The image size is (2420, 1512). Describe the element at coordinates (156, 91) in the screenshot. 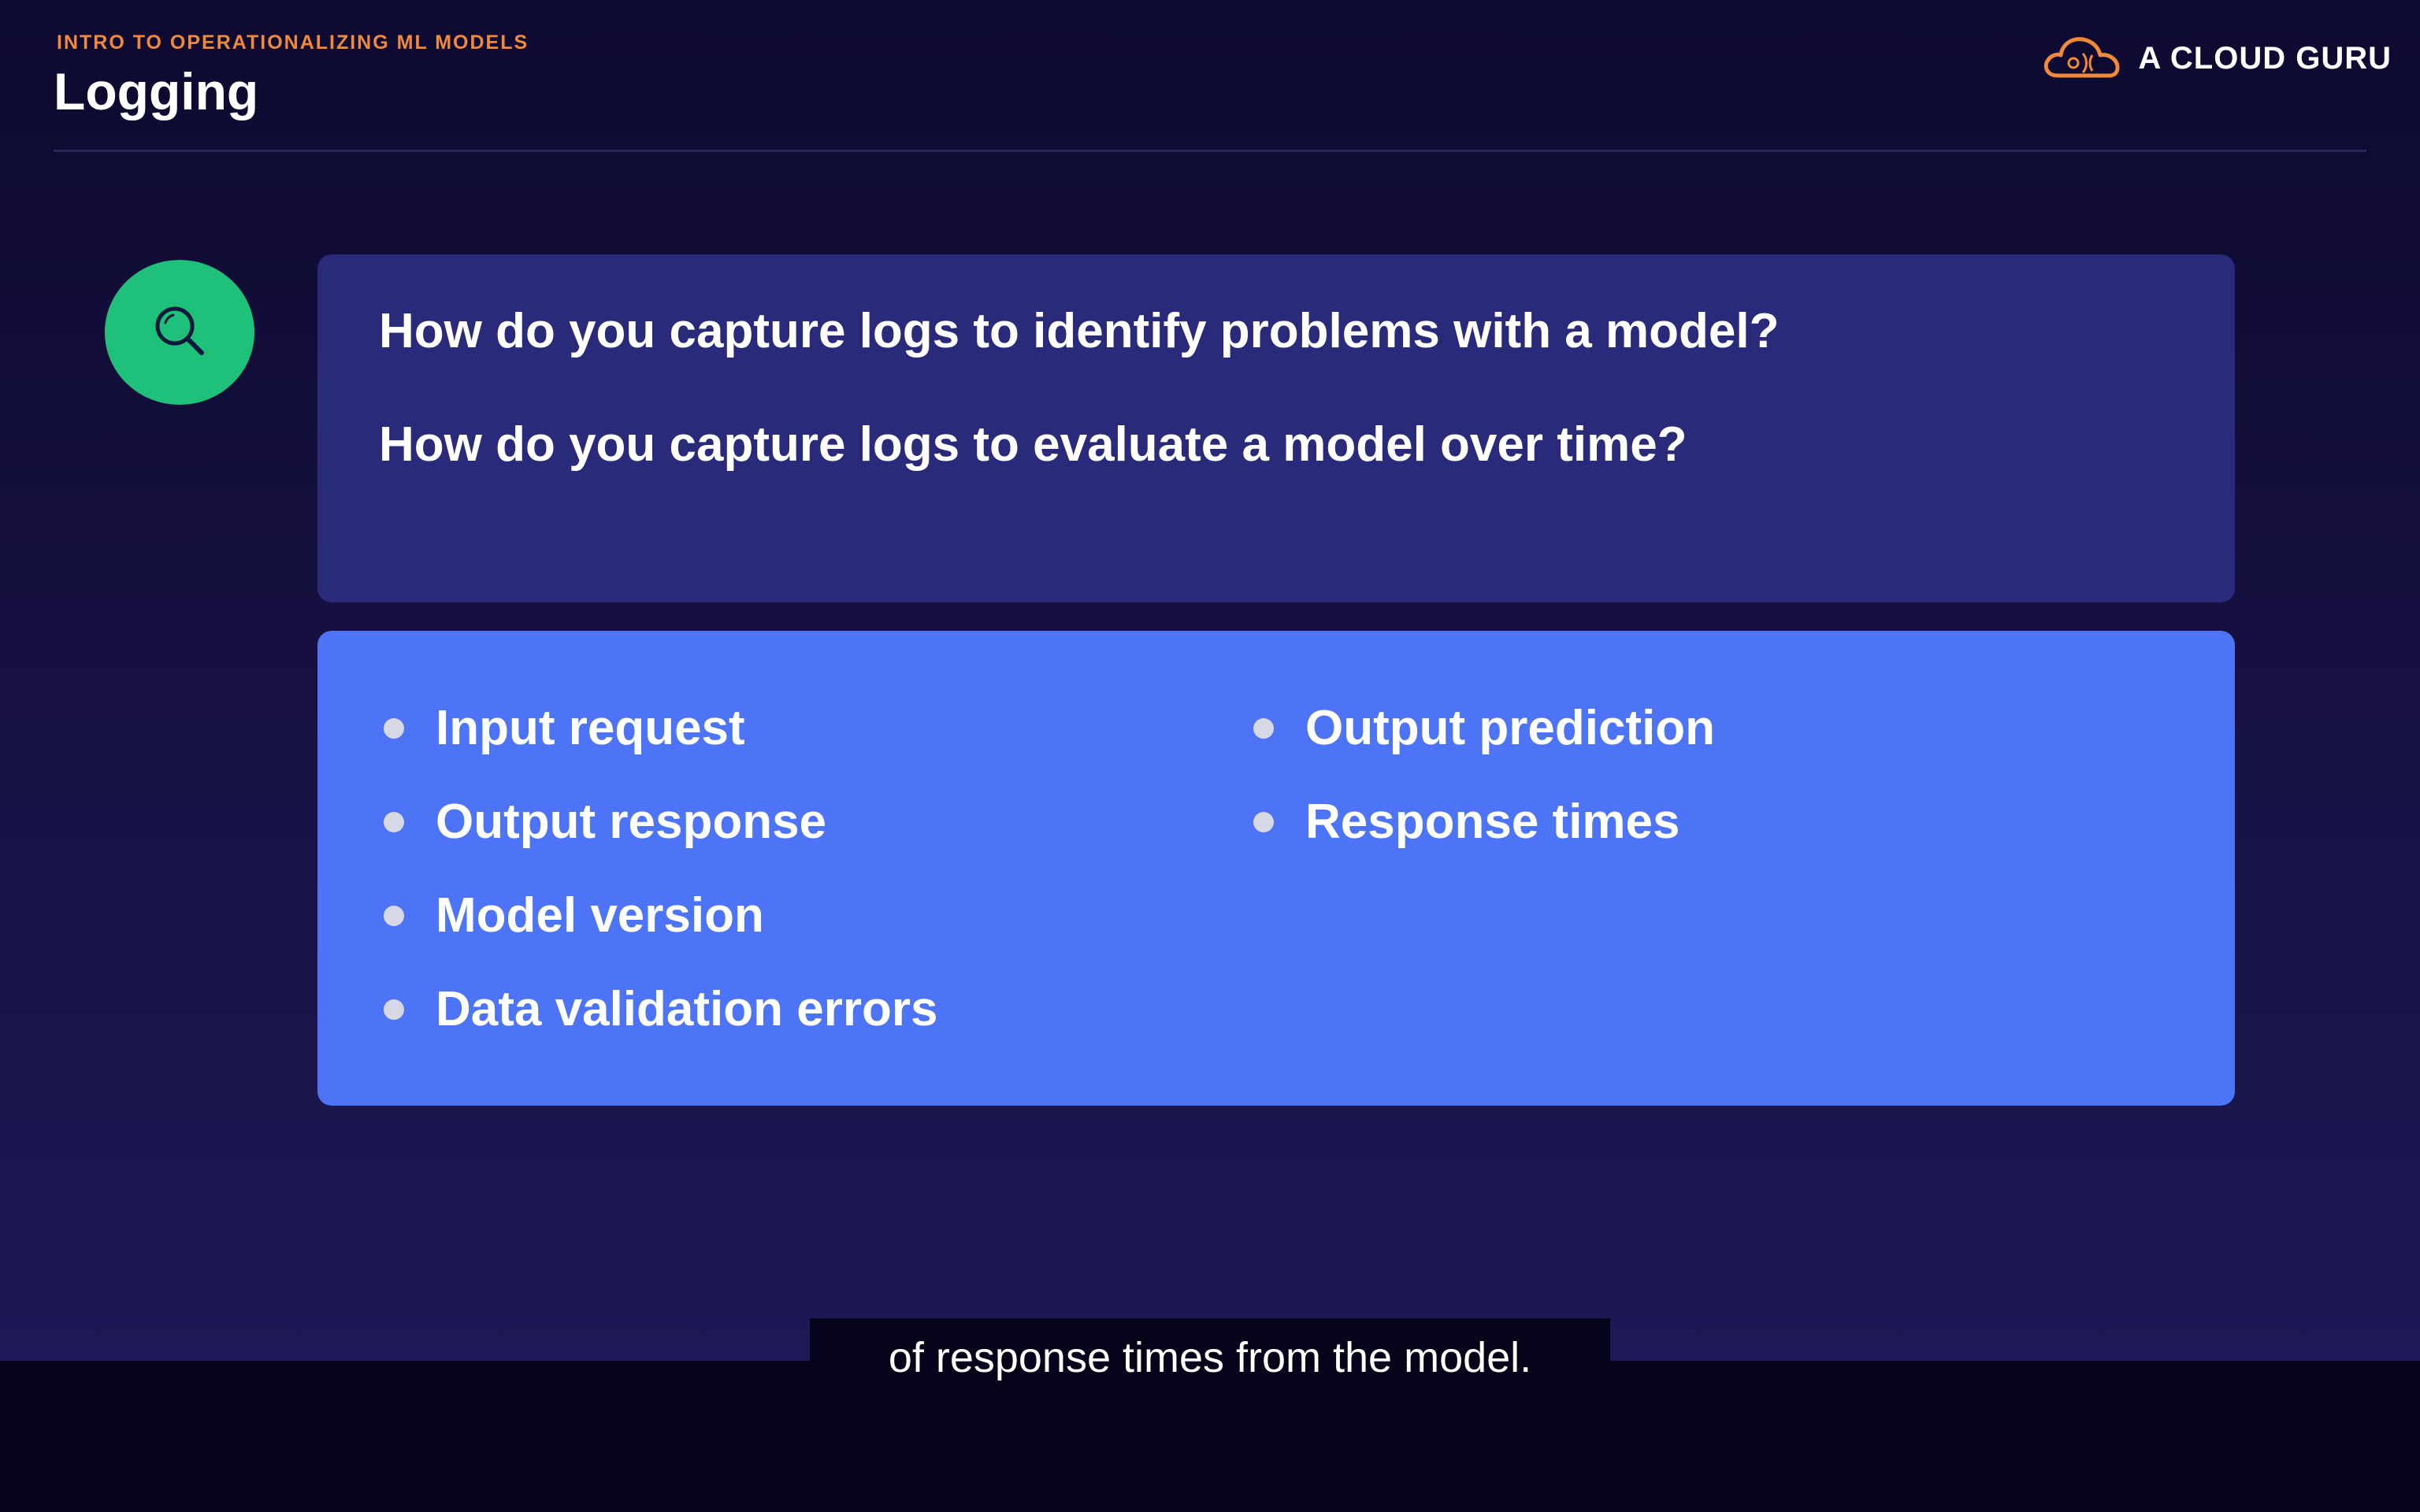

I see `slide-title: Logging` at that location.